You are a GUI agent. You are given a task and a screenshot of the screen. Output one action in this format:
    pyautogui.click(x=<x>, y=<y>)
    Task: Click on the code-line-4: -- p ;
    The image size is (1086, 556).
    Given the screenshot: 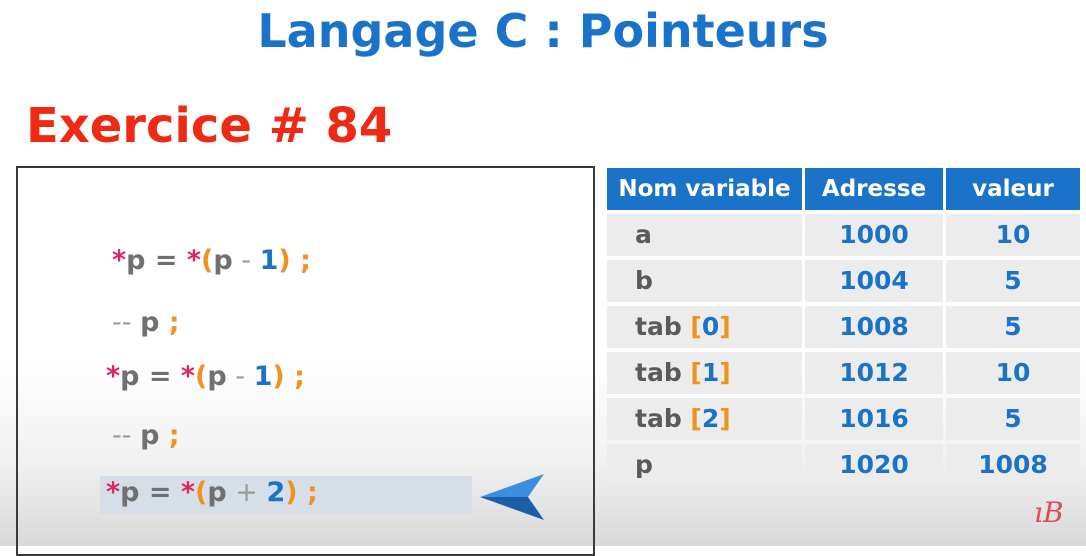 What is the action you would take?
    pyautogui.click(x=146, y=435)
    